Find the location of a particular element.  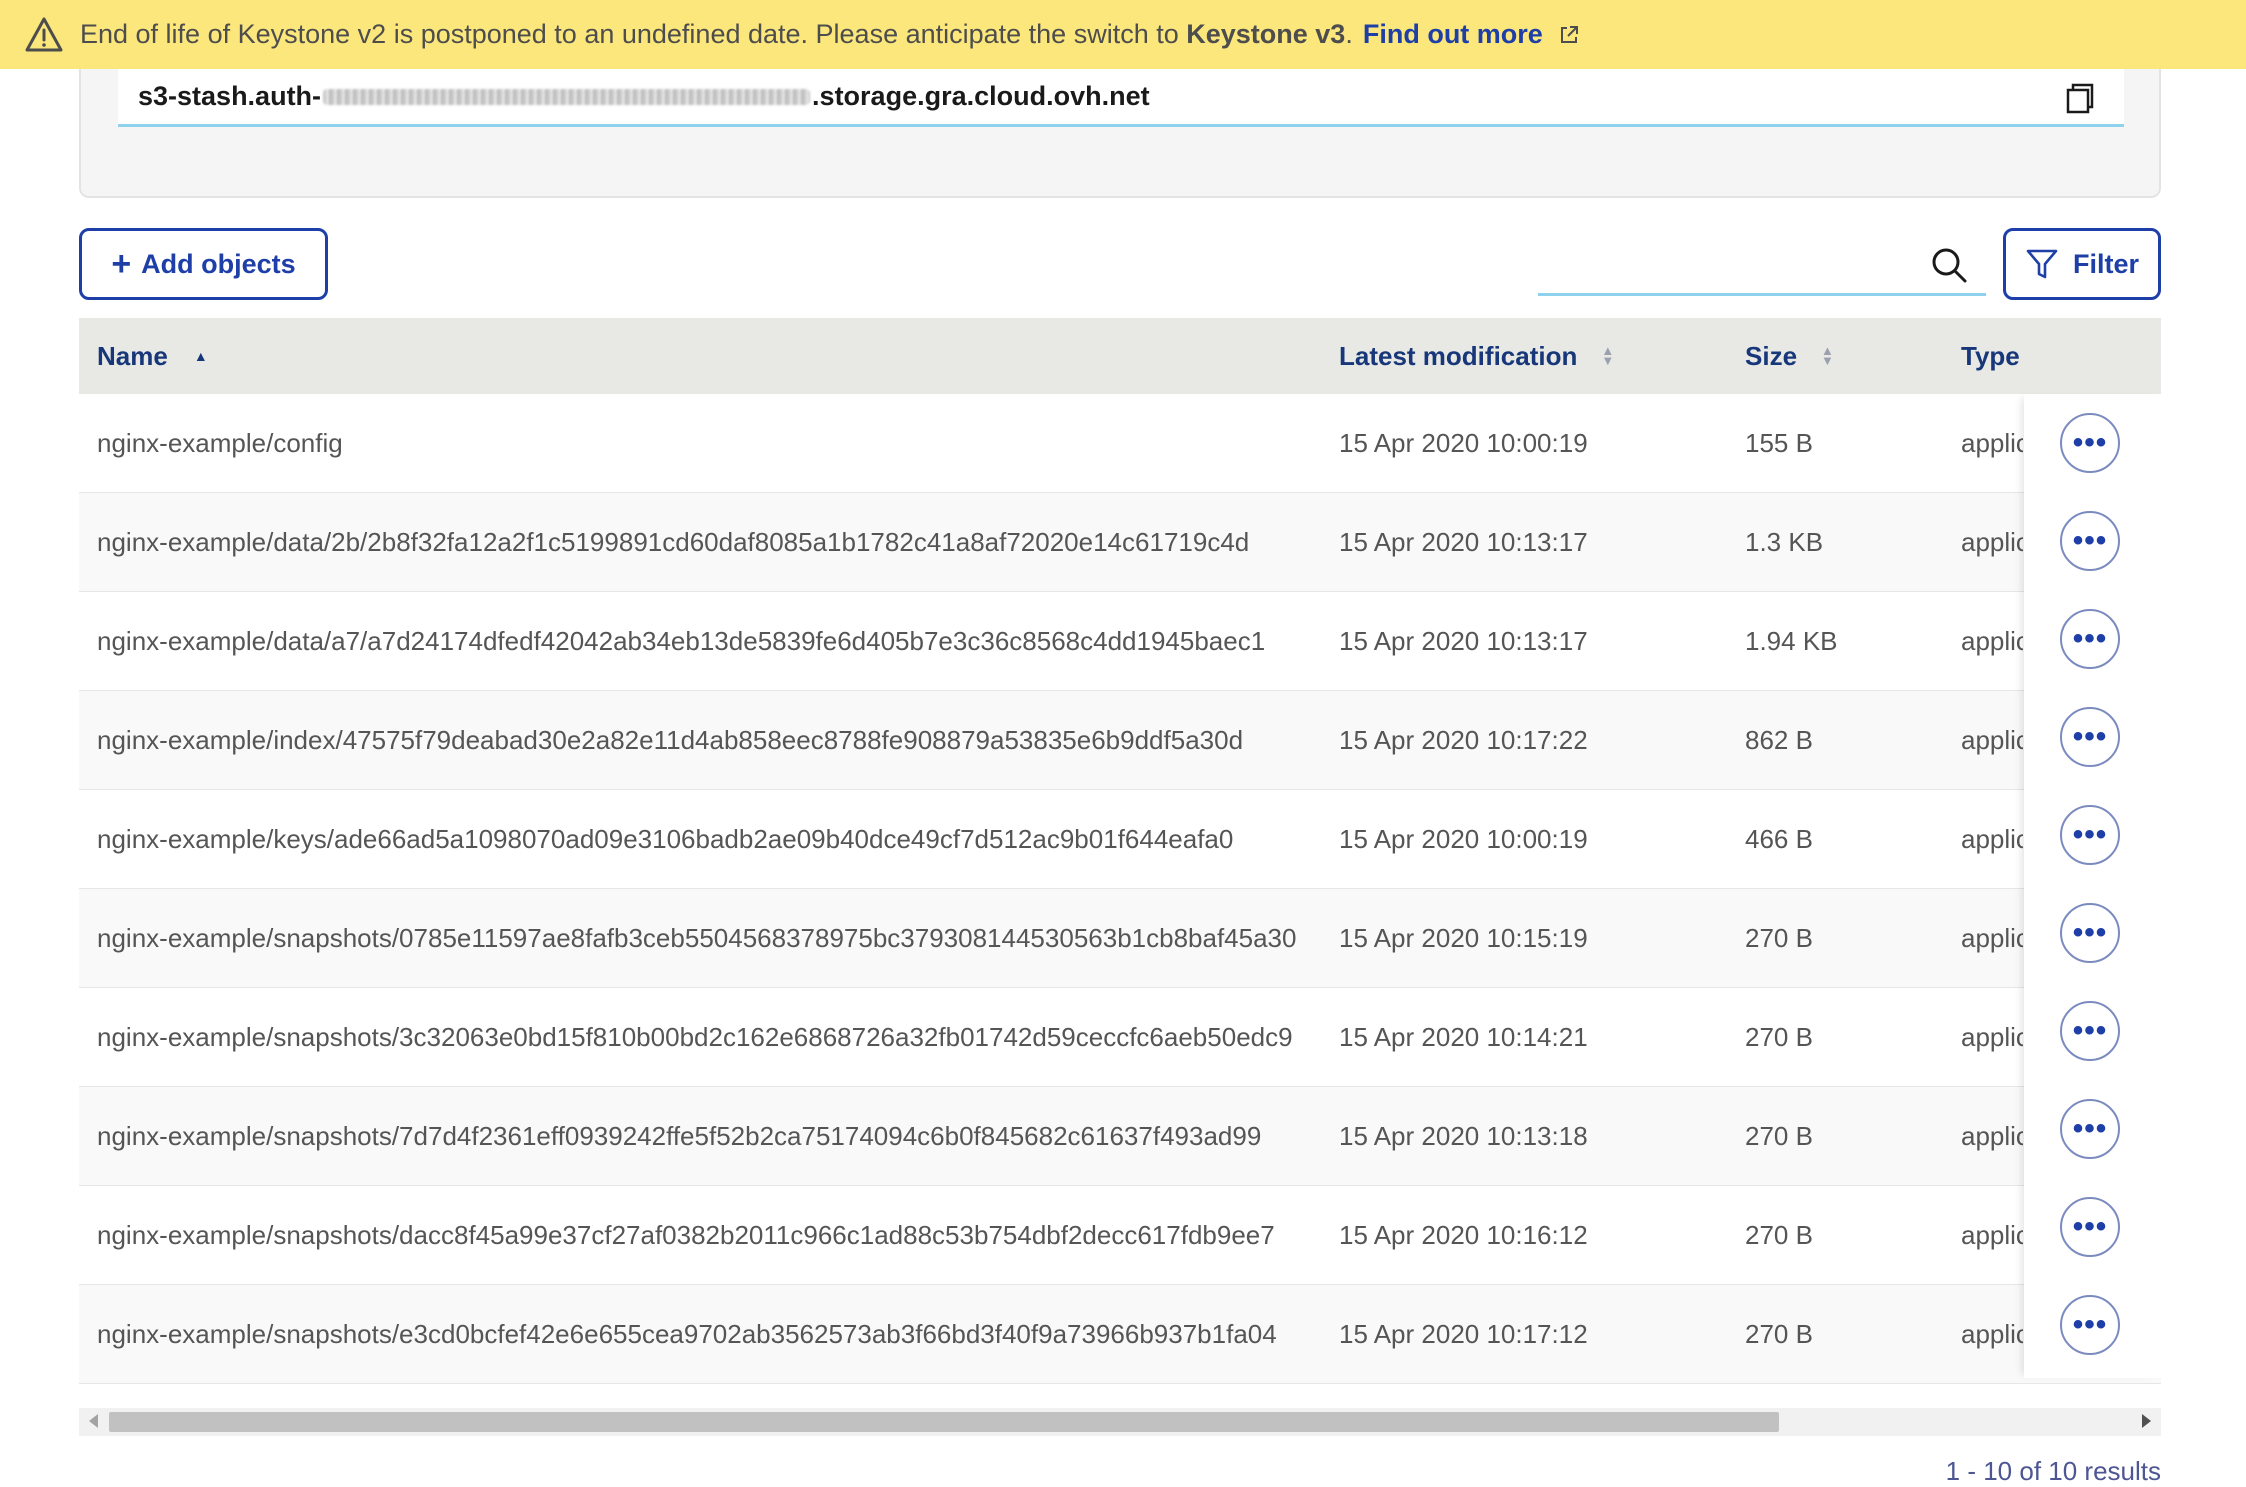

redacted-segment is located at coordinates (567, 96).